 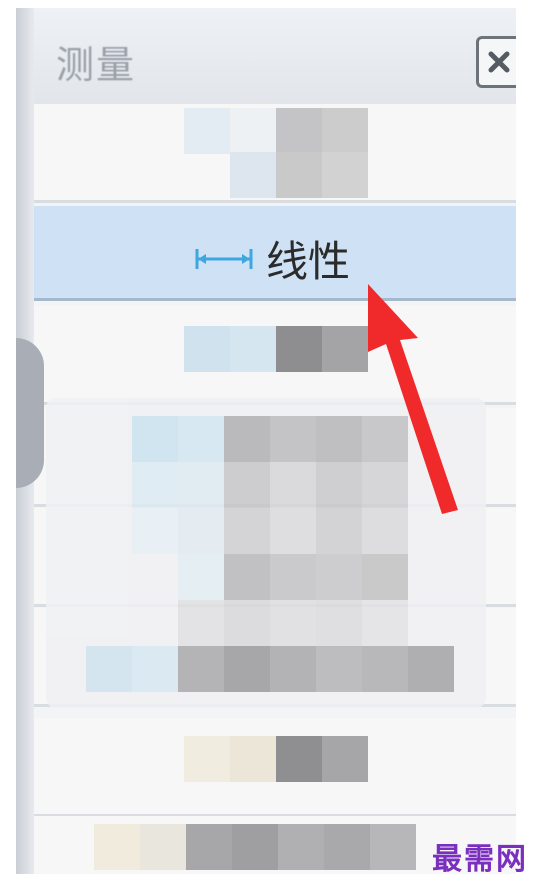 What do you see at coordinates (96, 65) in the screenshot?
I see `panel-title: 测量` at bounding box center [96, 65].